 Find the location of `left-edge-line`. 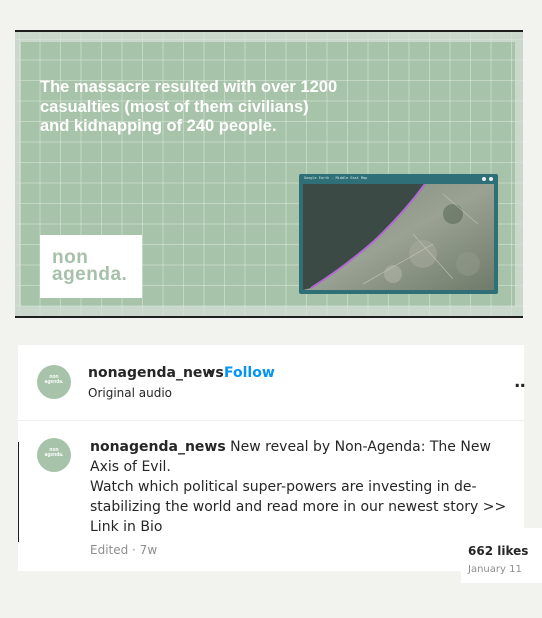

left-edge-line is located at coordinates (18, 492).